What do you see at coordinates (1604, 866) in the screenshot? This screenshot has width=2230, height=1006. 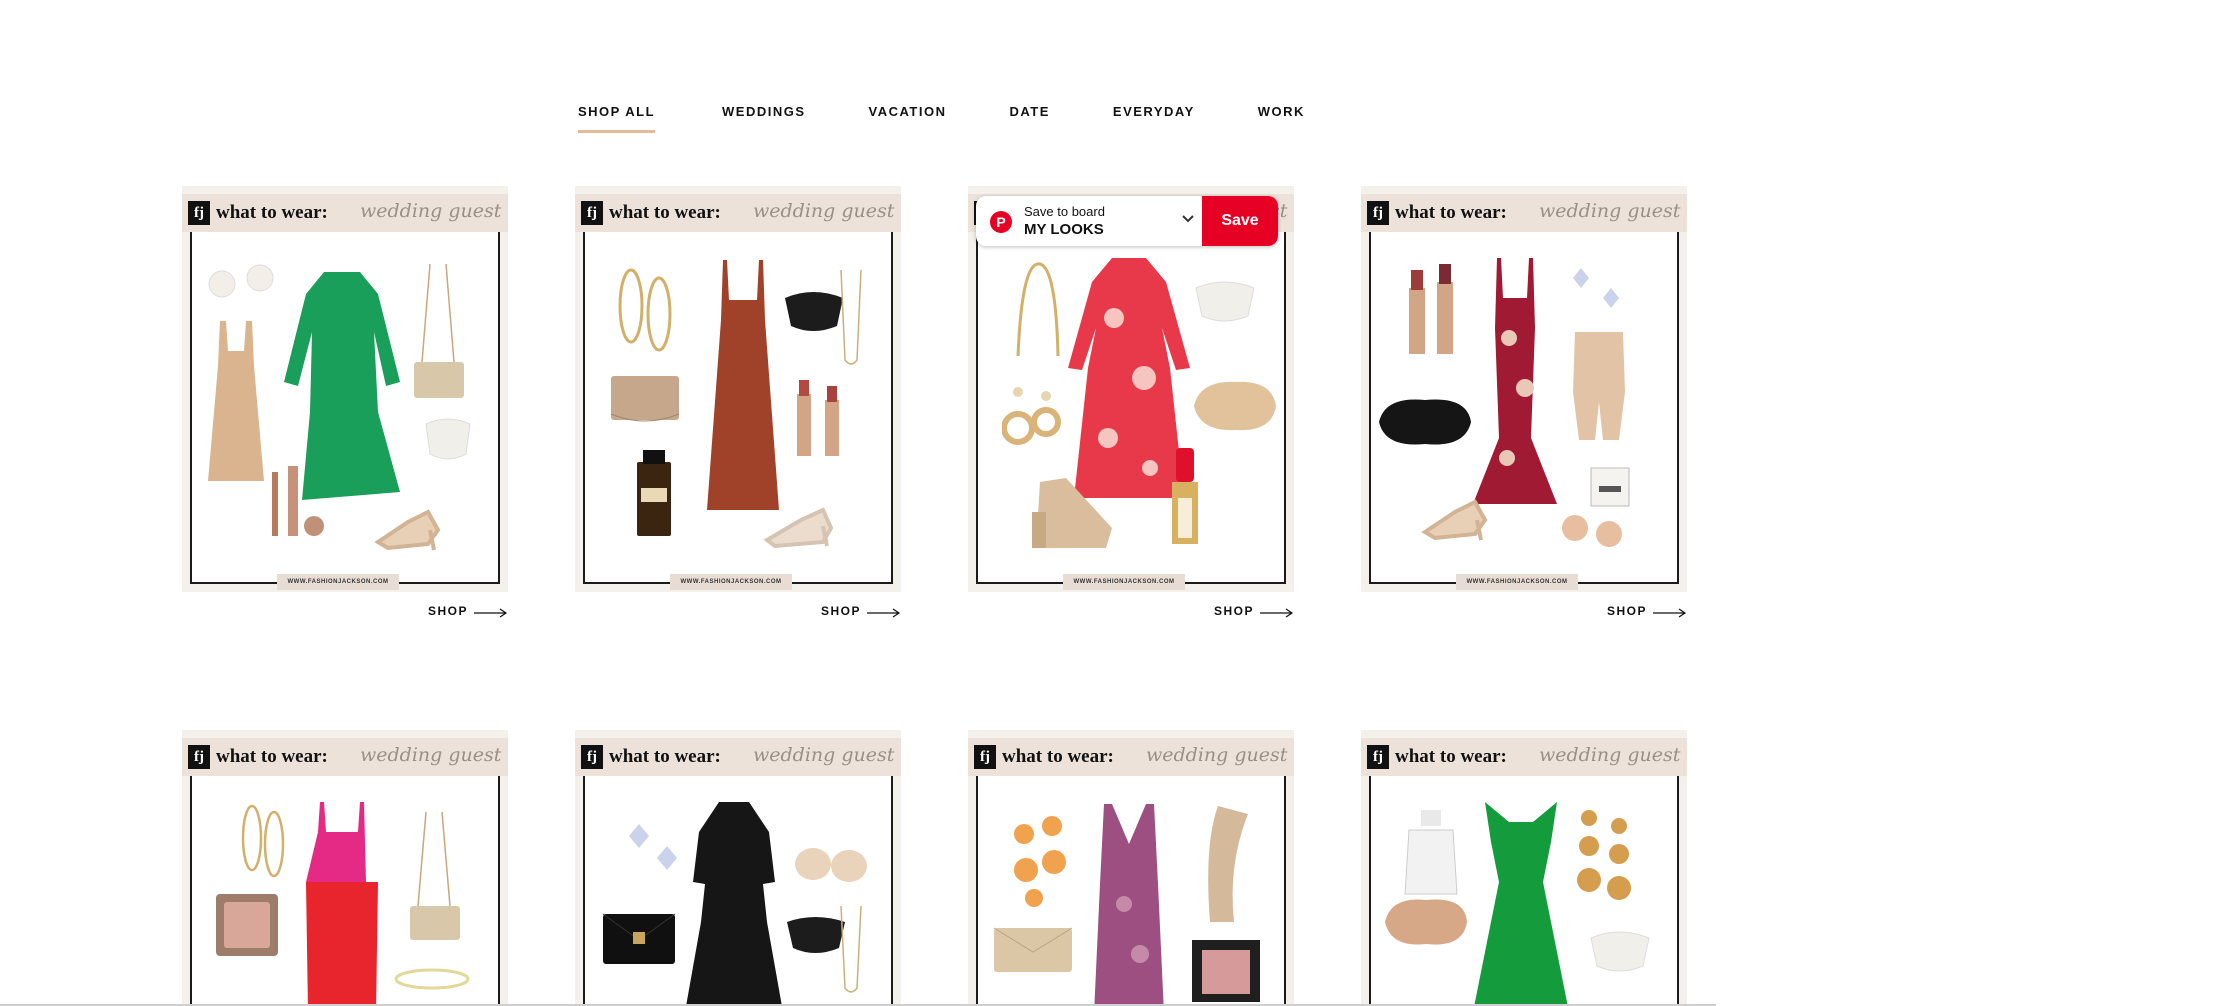 I see `gold-drop-earrings` at bounding box center [1604, 866].